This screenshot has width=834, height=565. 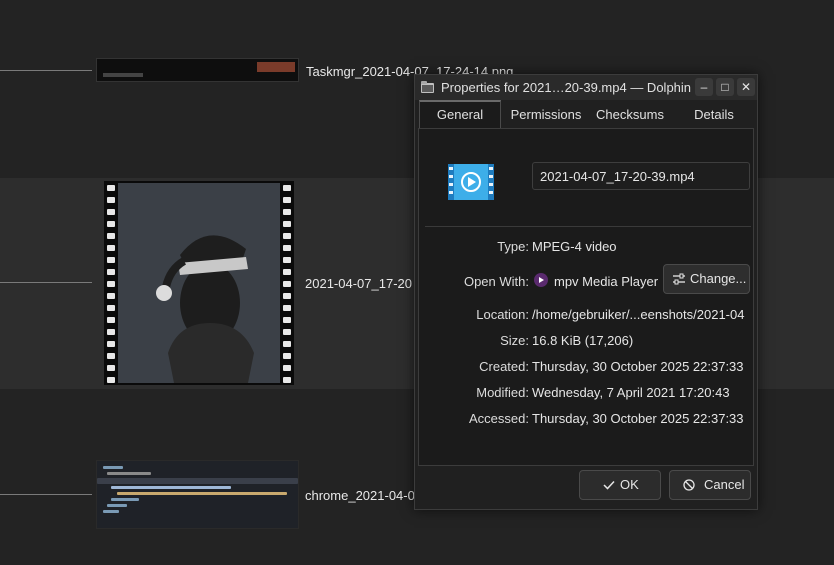 I want to click on cancel-icon, so click(x=689, y=485).